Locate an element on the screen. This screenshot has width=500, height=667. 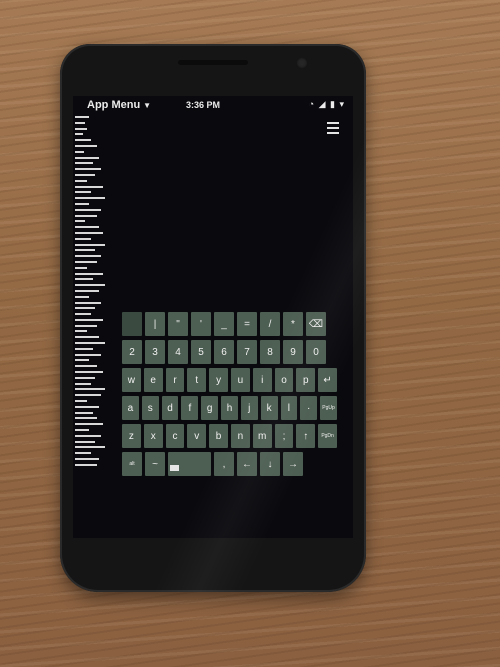
key-label: 0 is located at coordinates (316, 352).